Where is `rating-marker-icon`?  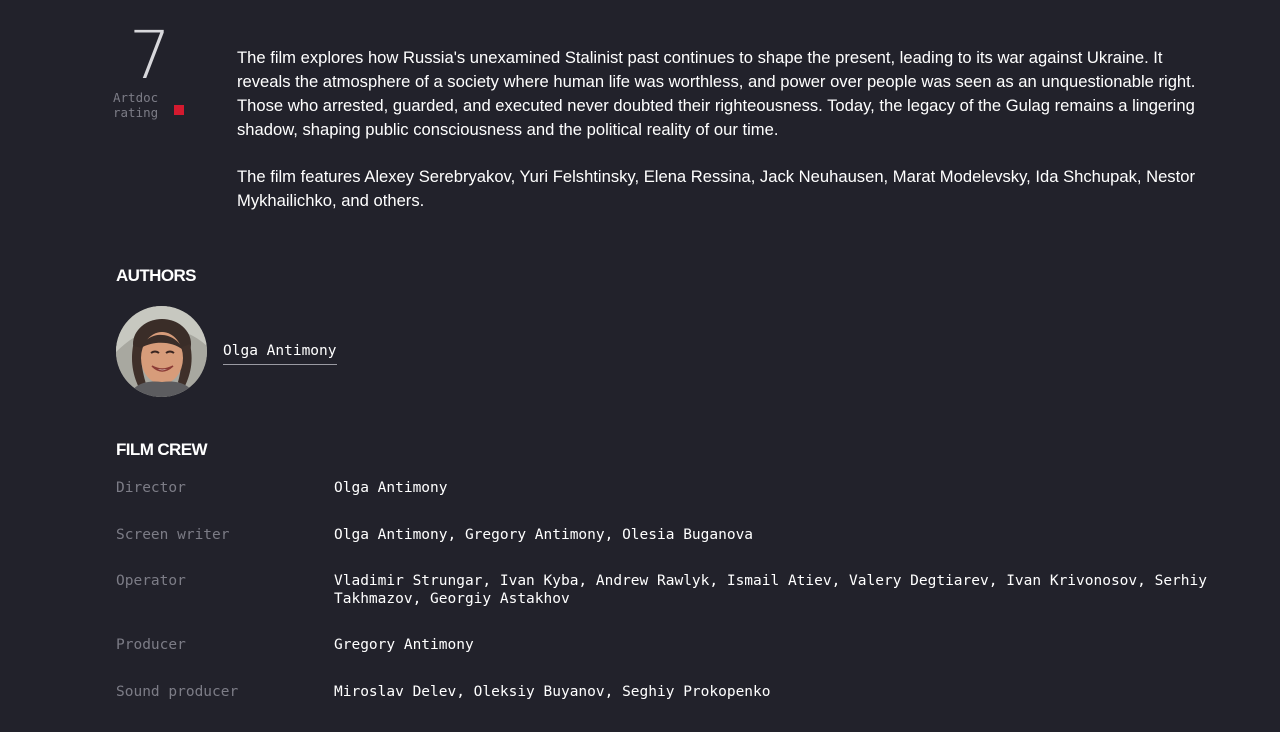
rating-marker-icon is located at coordinates (179, 110).